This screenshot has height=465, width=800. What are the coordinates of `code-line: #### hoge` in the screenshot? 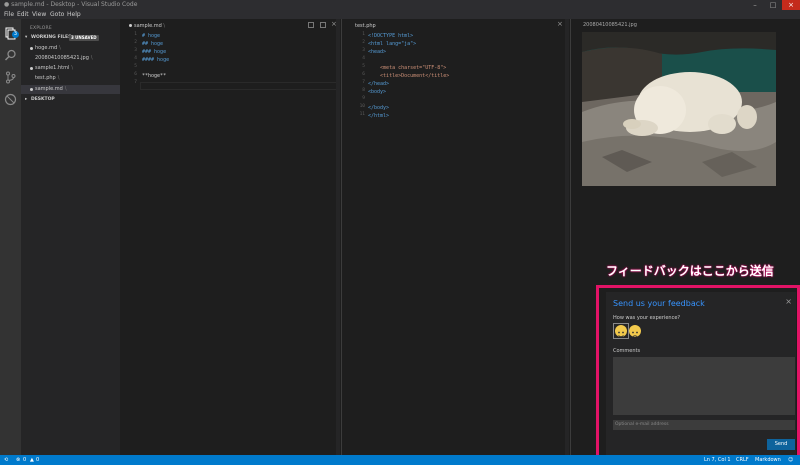 It's located at (156, 60).